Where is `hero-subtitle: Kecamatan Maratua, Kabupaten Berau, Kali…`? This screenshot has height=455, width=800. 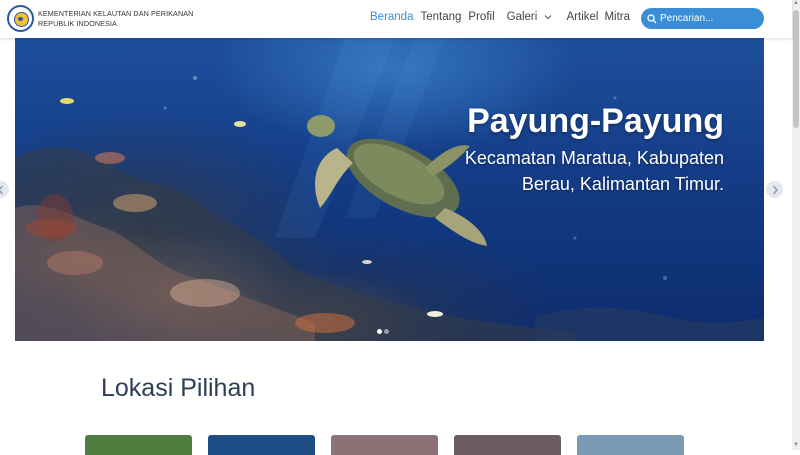
hero-subtitle: Kecamatan Maratua, Kabupaten Berau, Kali… is located at coordinates (594, 171).